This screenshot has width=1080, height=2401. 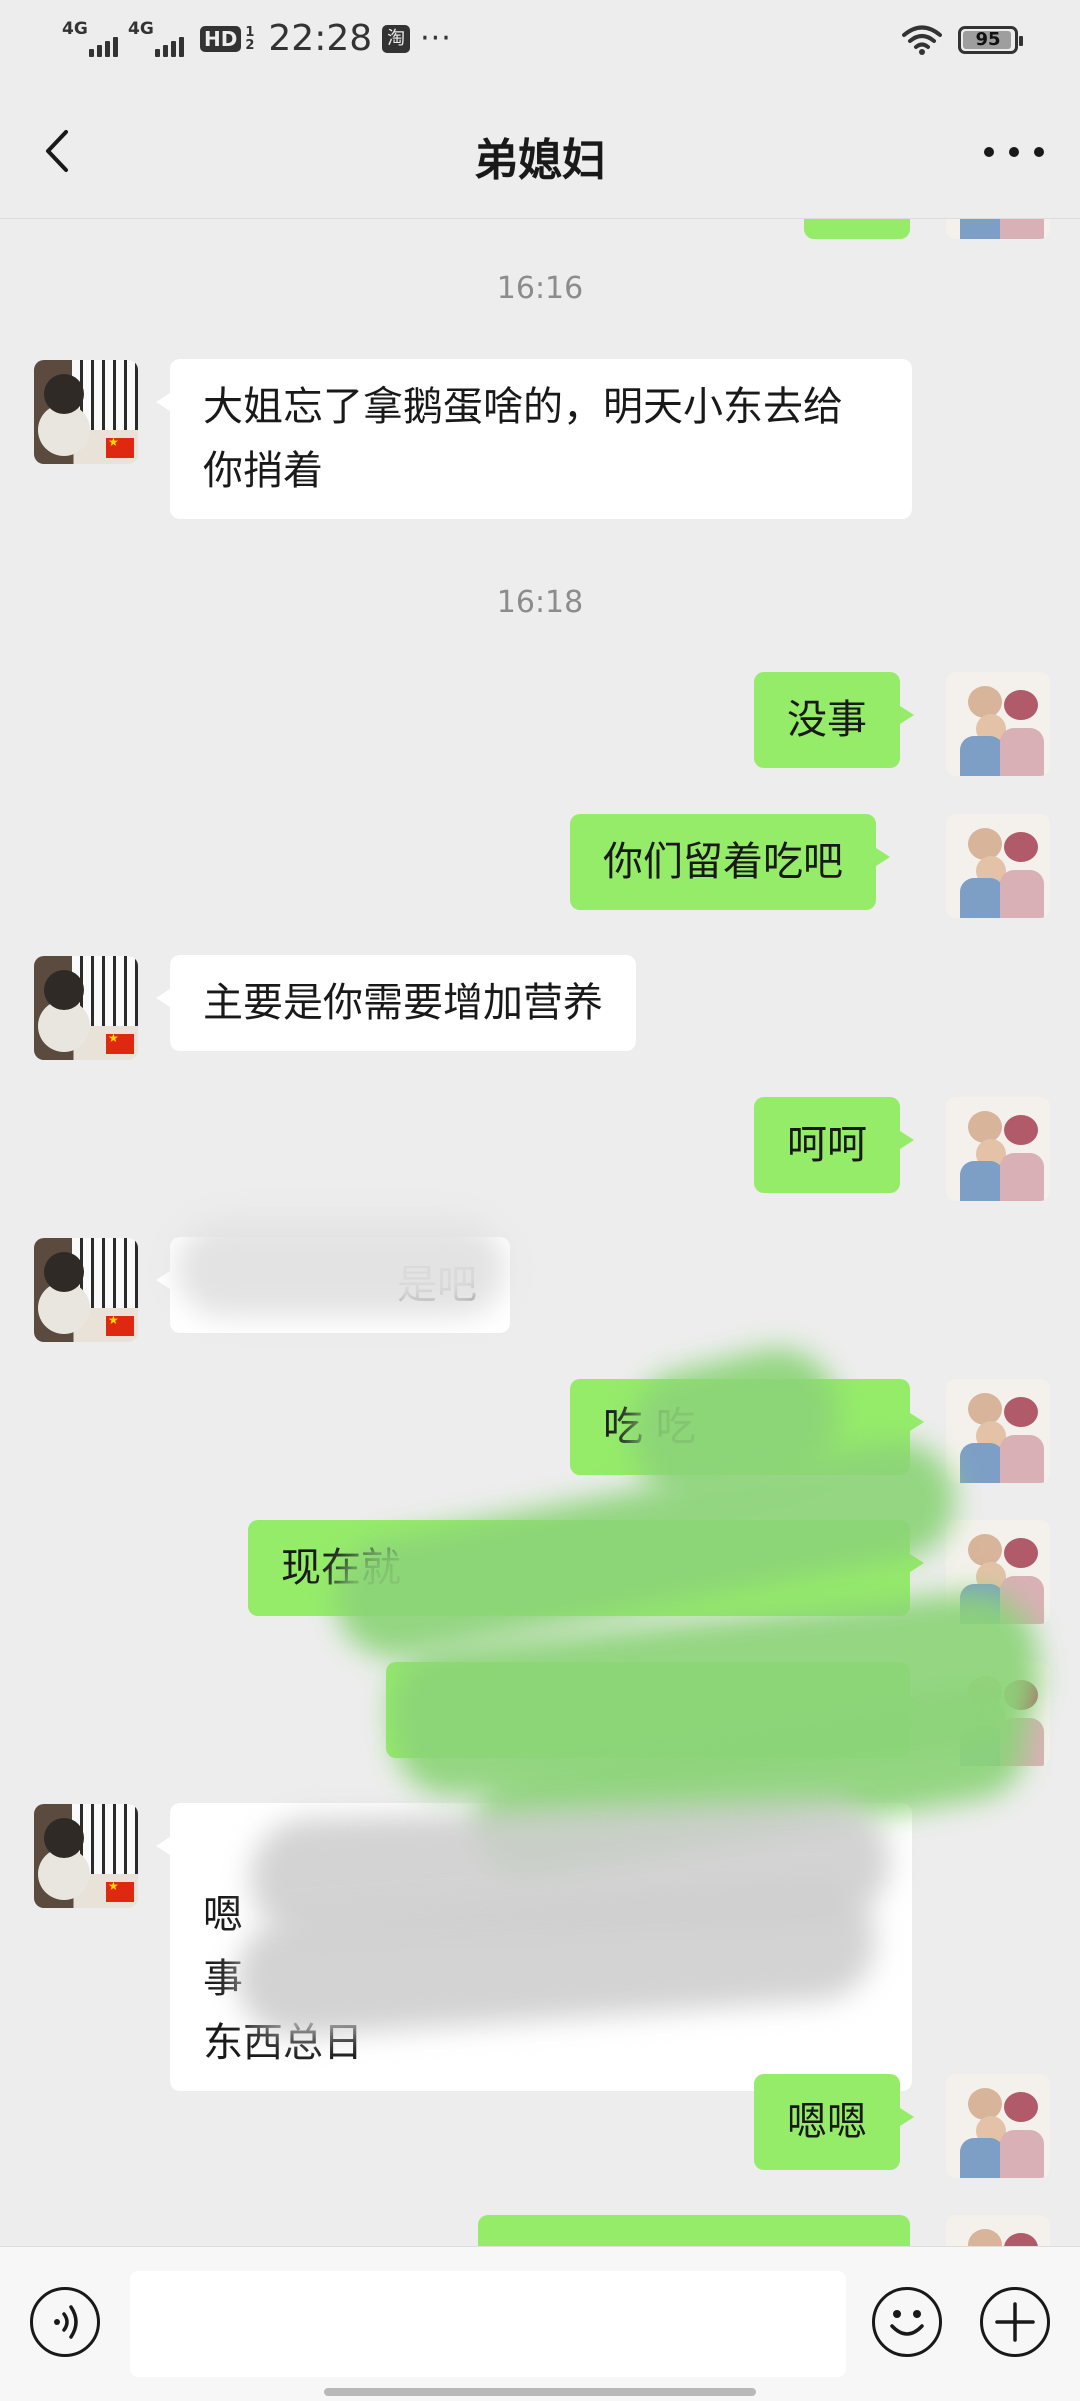 I want to click on chat-title: 弟媳妇, so click(x=540, y=160).